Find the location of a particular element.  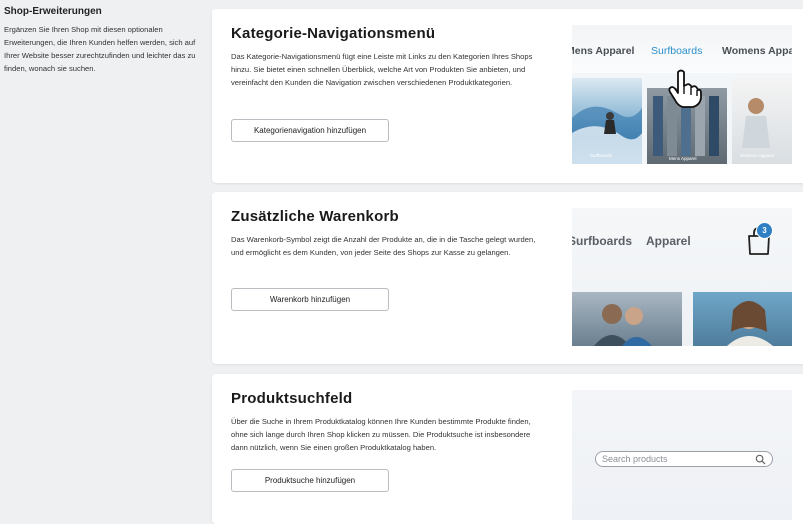

cart-preview-photo-left is located at coordinates (627, 319).